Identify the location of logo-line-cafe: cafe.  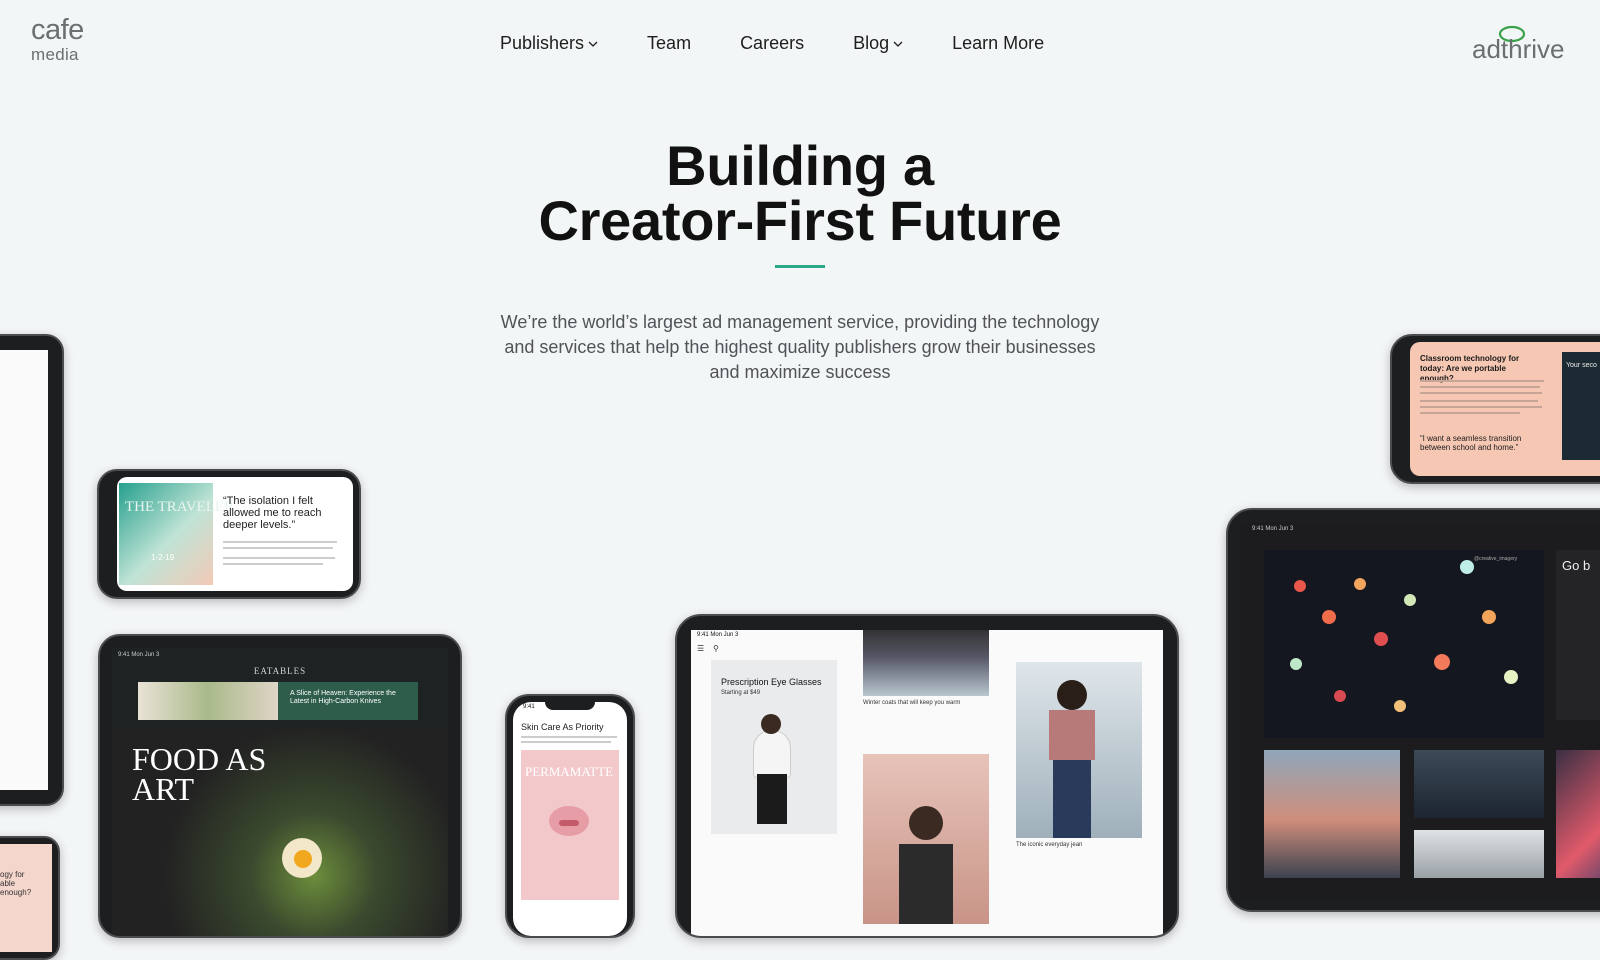
(57, 30).